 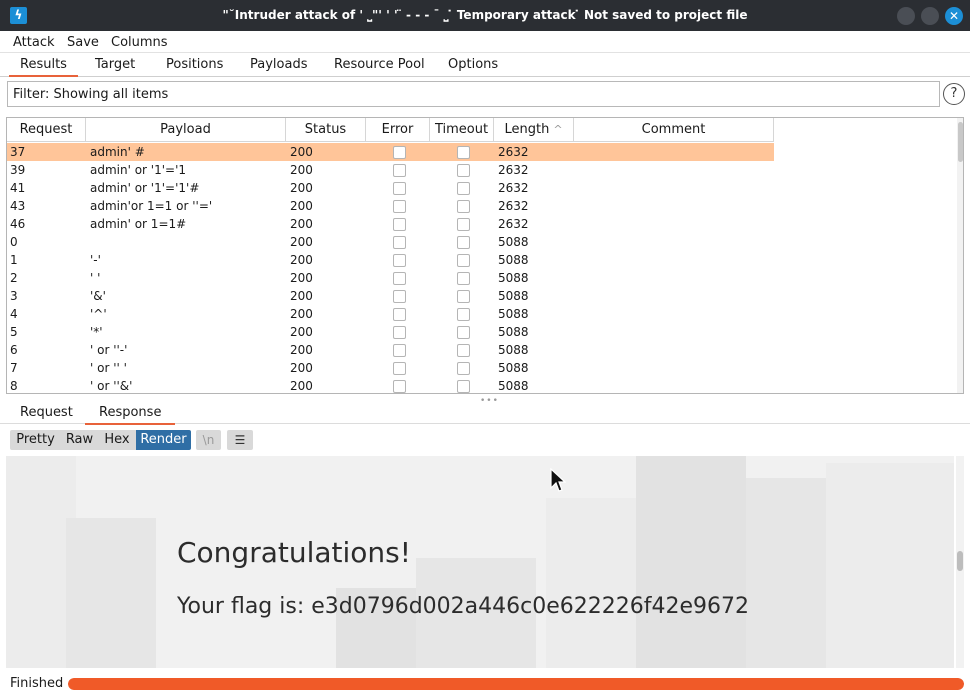 I want to click on render-scrollbar, so click(x=960, y=562).